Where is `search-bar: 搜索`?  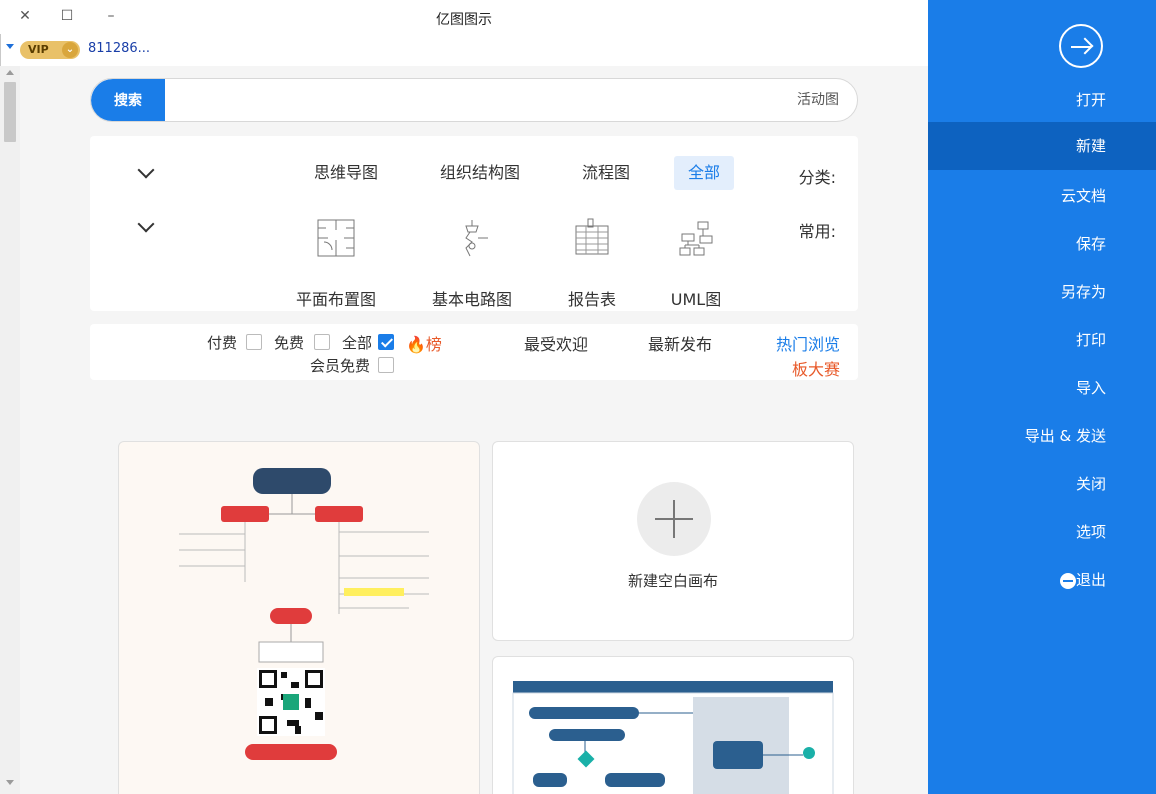
search-bar: 搜索 is located at coordinates (474, 100).